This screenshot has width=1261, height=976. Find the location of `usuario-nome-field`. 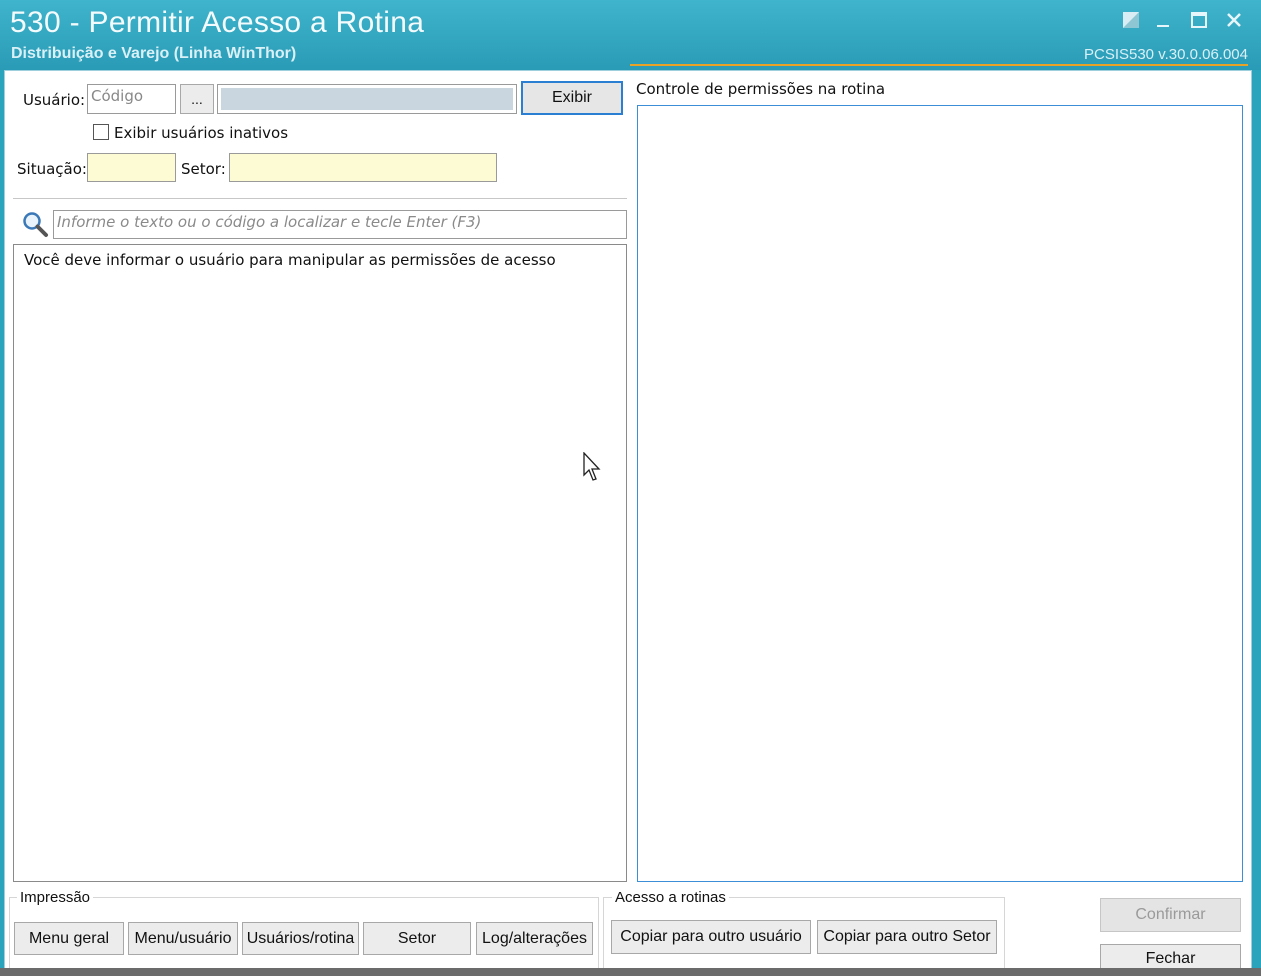

usuario-nome-field is located at coordinates (367, 99).